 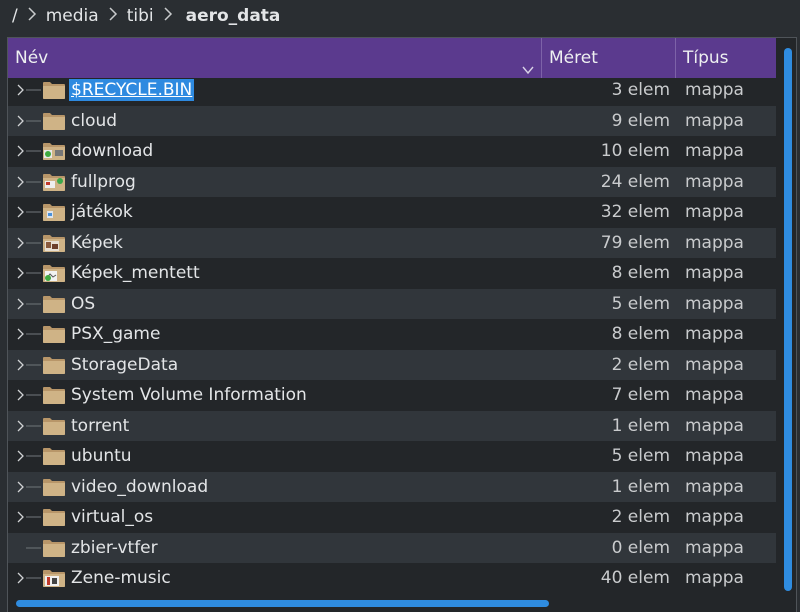 What do you see at coordinates (392, 395) in the screenshot?
I see `table-row: System Volume Information 7 elem mappa` at bounding box center [392, 395].